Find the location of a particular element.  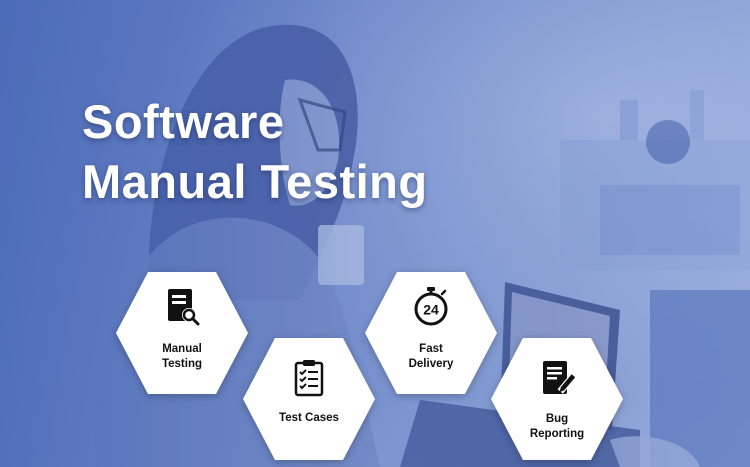

title-line-2: Manual Testing is located at coordinates (255, 181).